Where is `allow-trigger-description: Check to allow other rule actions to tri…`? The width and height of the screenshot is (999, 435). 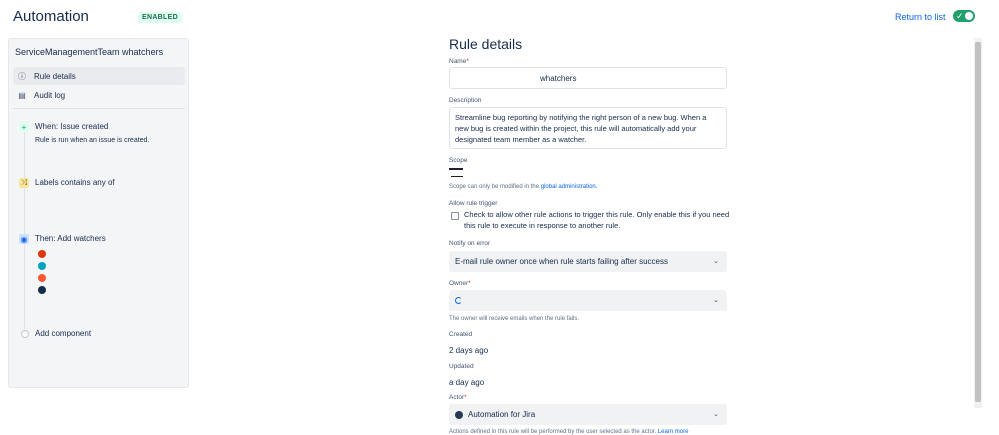
allow-trigger-description: Check to allow other rule actions to tri… is located at coordinates (597, 220).